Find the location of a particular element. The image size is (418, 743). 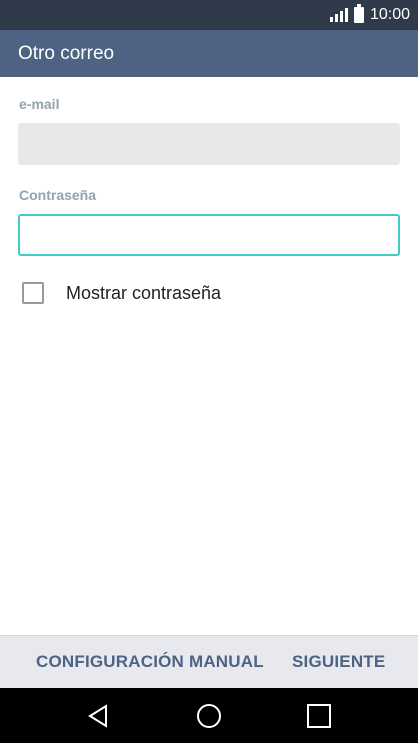

password-label: Contraseña is located at coordinates (58, 195).